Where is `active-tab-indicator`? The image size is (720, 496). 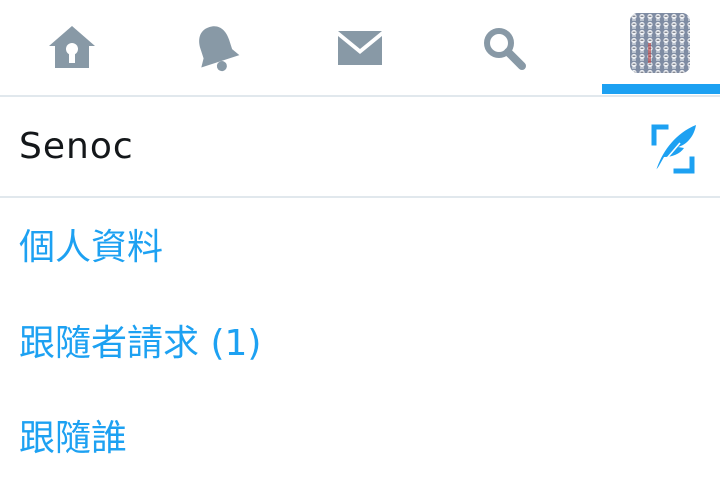 active-tab-indicator is located at coordinates (661, 89).